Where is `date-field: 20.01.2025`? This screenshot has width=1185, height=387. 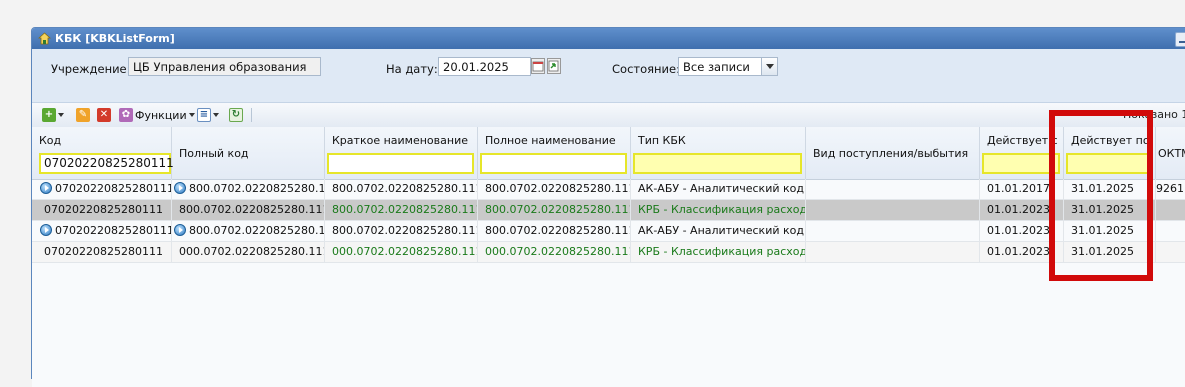
date-field: 20.01.2025 is located at coordinates (484, 66).